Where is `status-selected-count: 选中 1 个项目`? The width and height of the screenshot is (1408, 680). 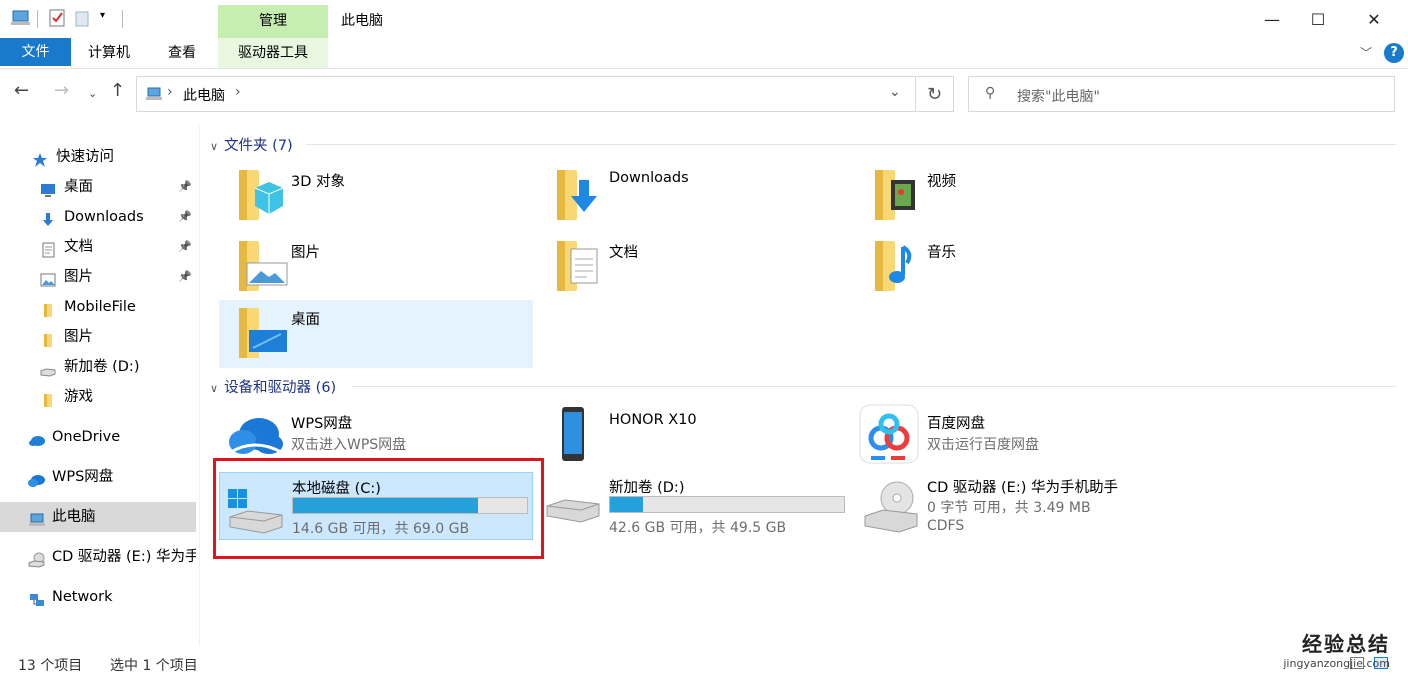 status-selected-count: 选中 1 个项目 is located at coordinates (154, 666).